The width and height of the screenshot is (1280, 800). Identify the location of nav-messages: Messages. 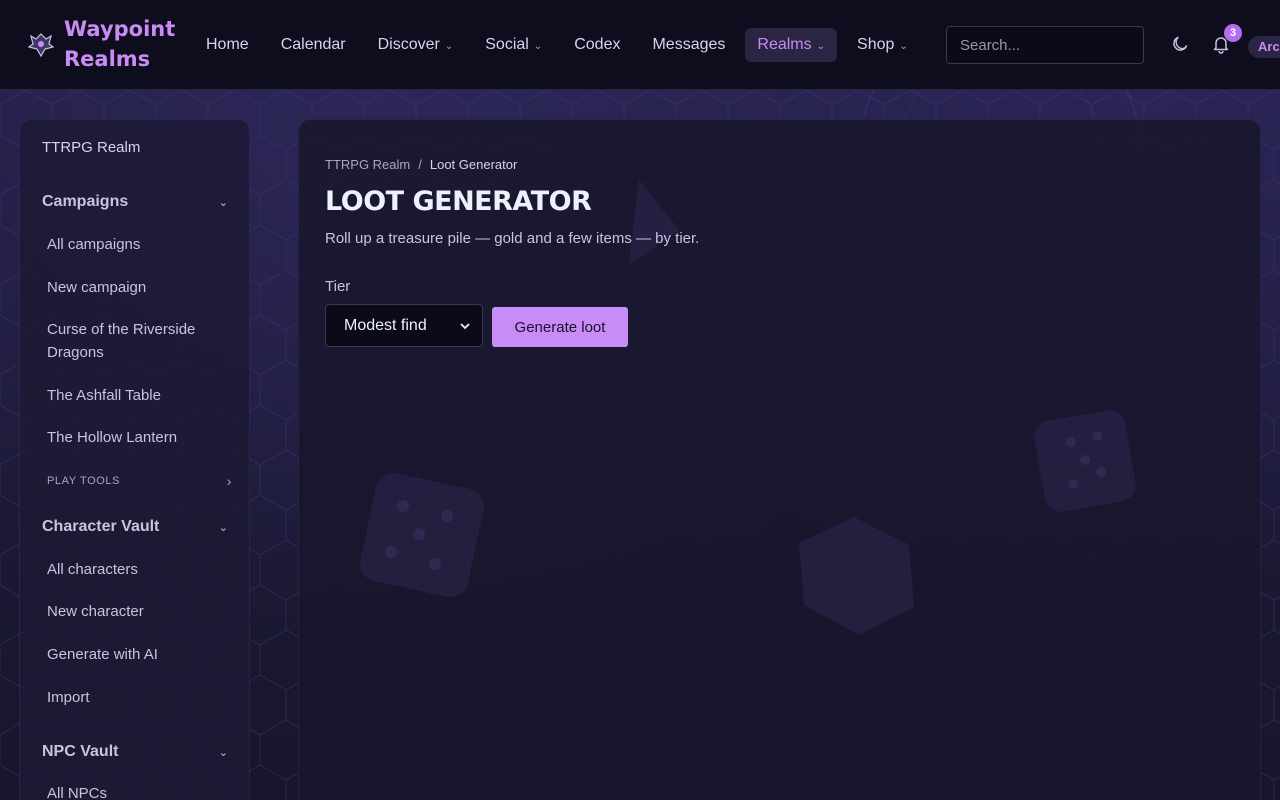
(688, 45).